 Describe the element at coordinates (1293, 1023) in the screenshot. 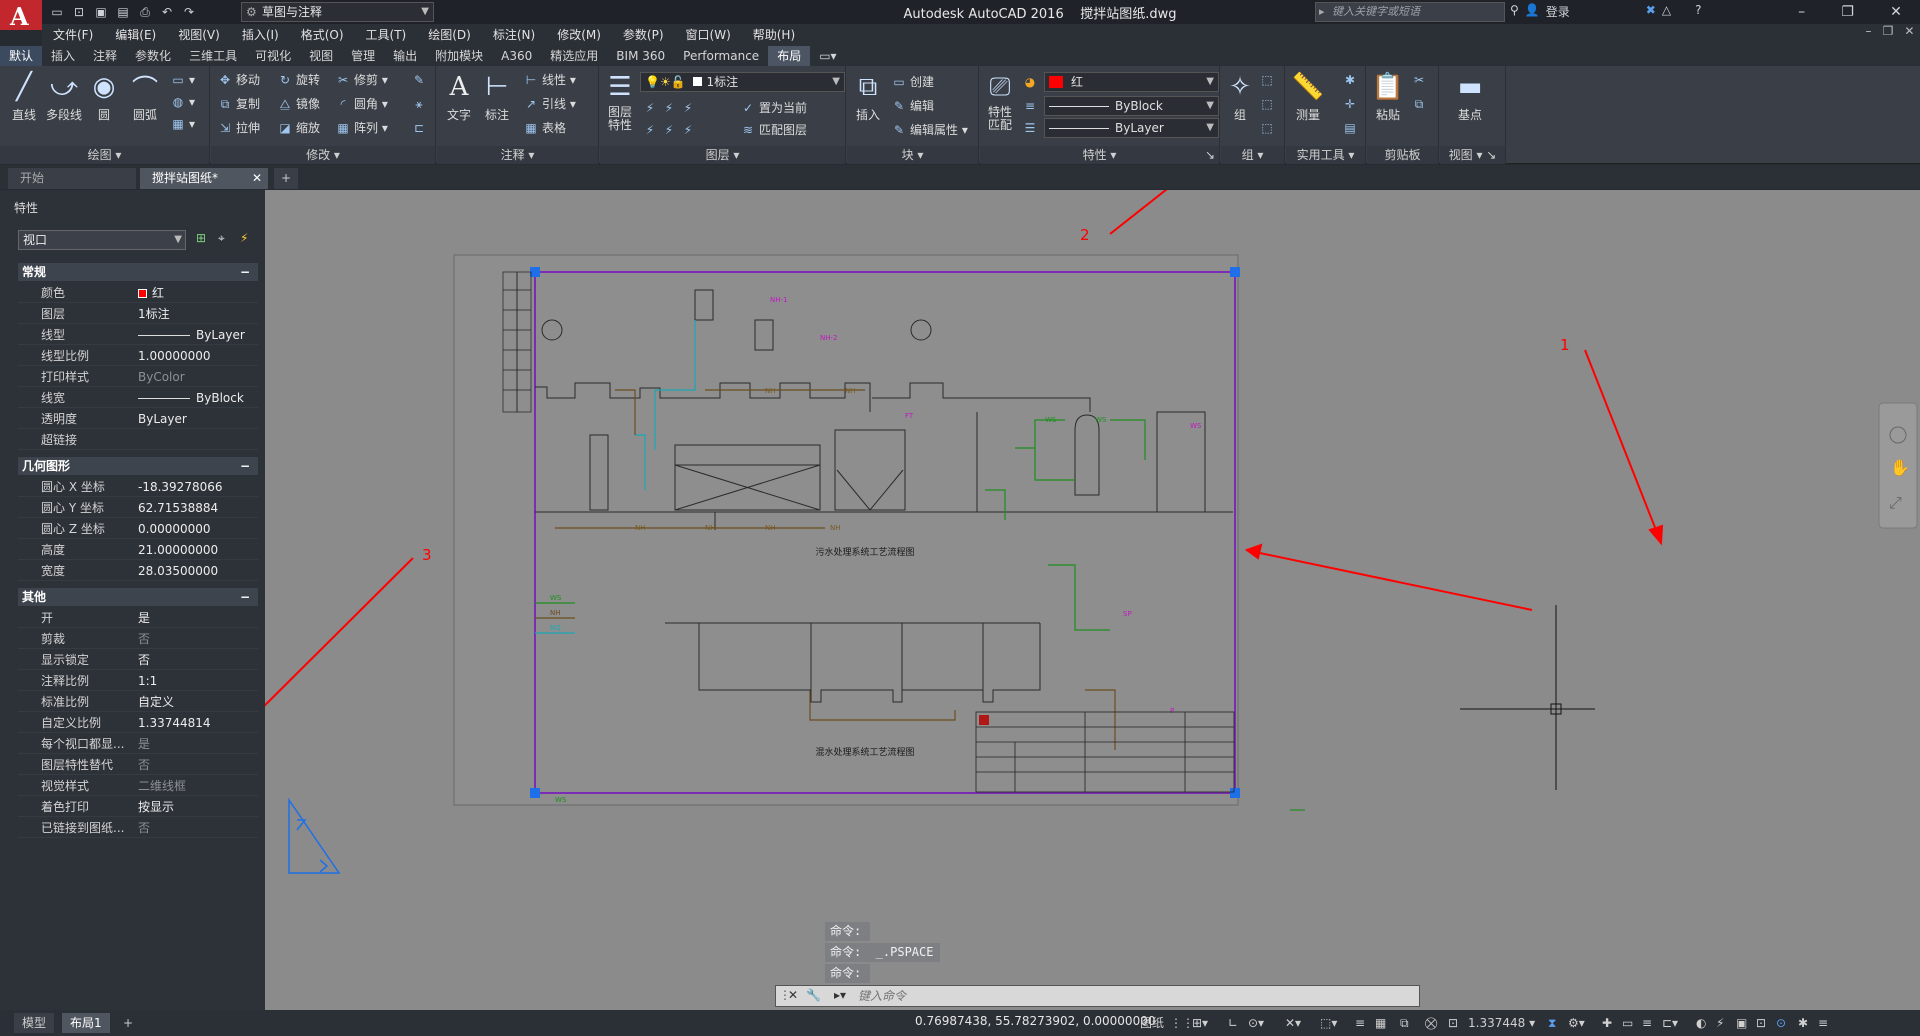

I see `isodraft-icon: ✕▾` at that location.